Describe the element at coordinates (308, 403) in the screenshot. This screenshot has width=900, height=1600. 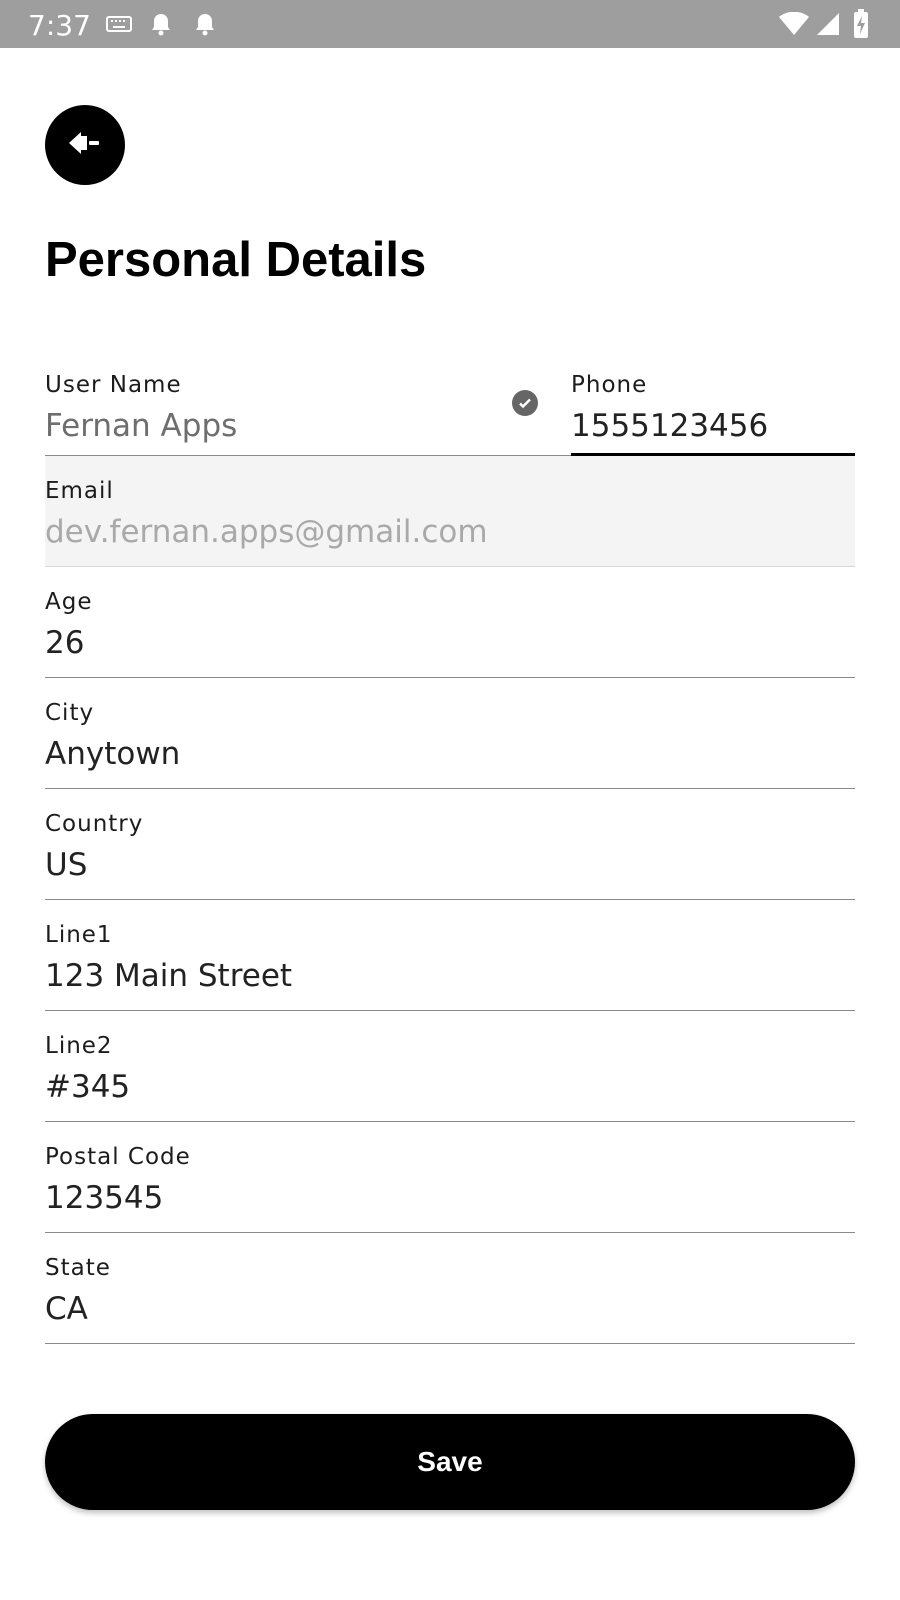
I see `user-name-field: User Name Fernan Apps` at that location.